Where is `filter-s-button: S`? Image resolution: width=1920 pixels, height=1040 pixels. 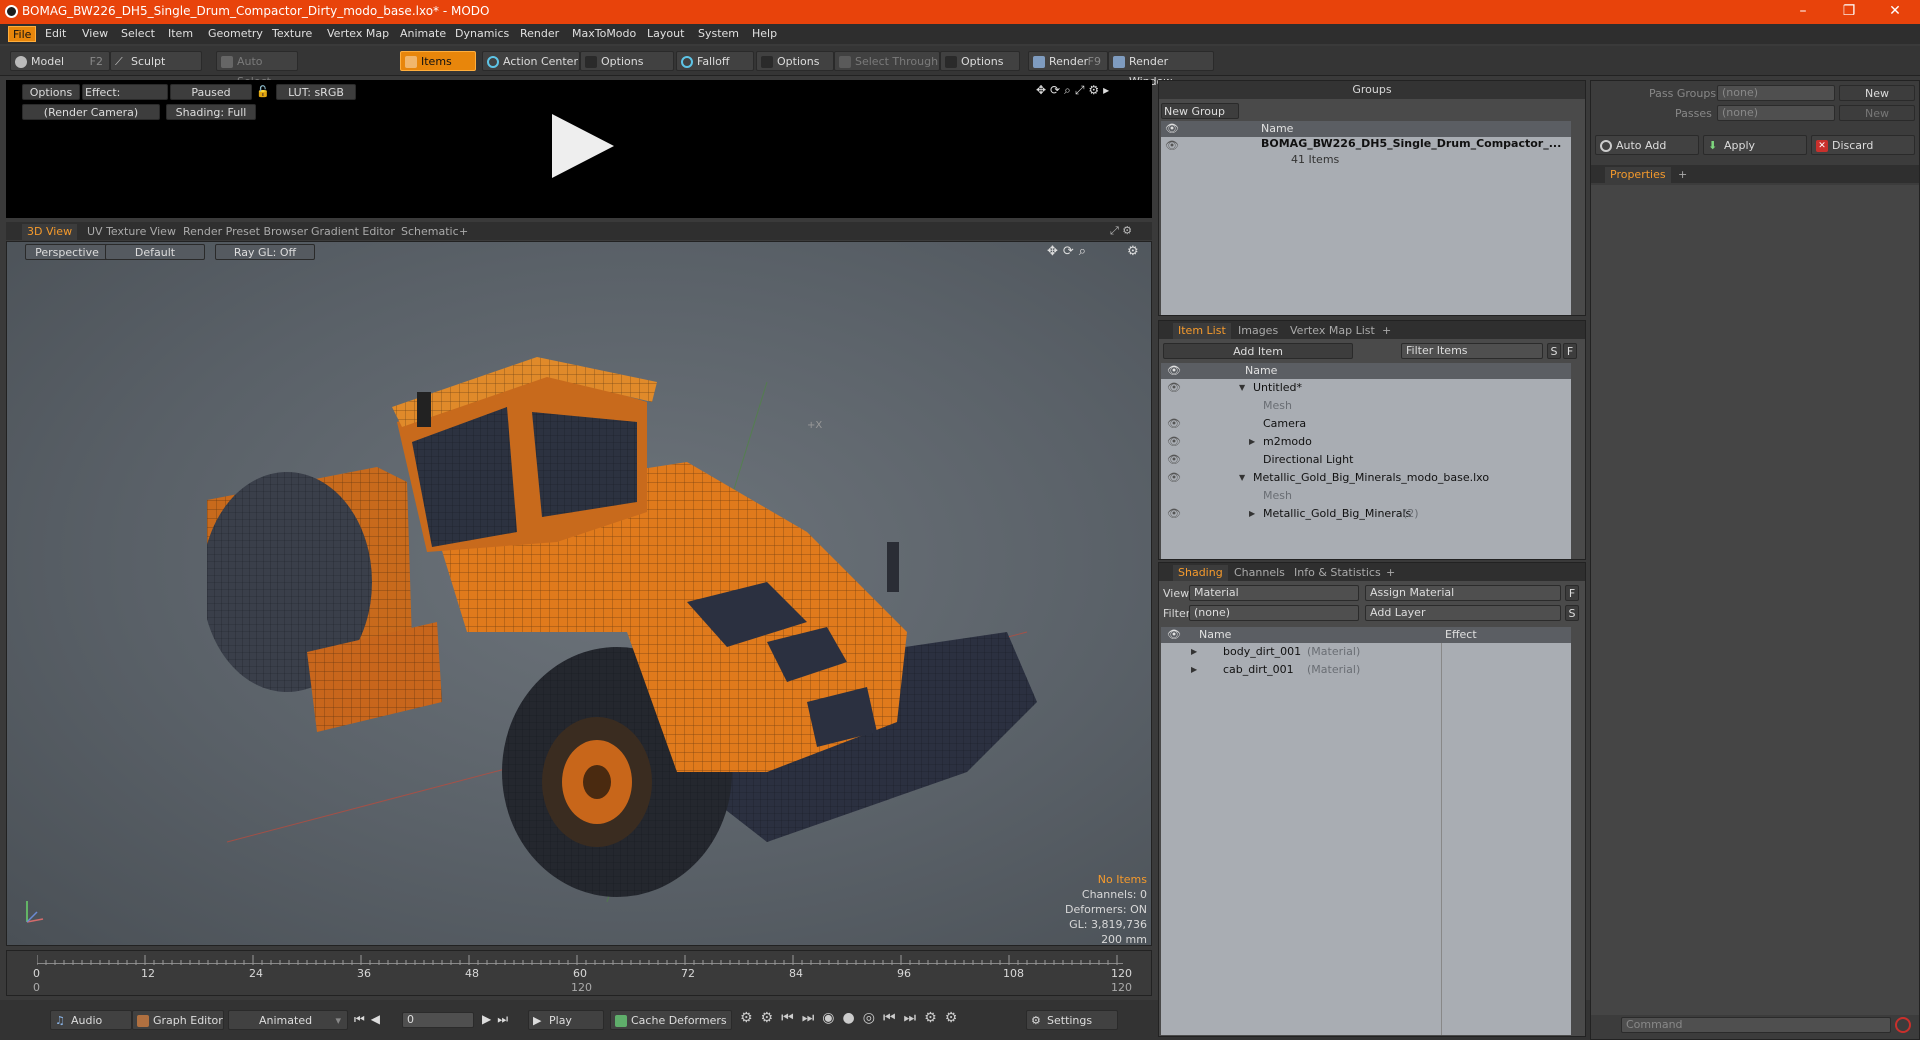 filter-s-button: S is located at coordinates (1554, 351).